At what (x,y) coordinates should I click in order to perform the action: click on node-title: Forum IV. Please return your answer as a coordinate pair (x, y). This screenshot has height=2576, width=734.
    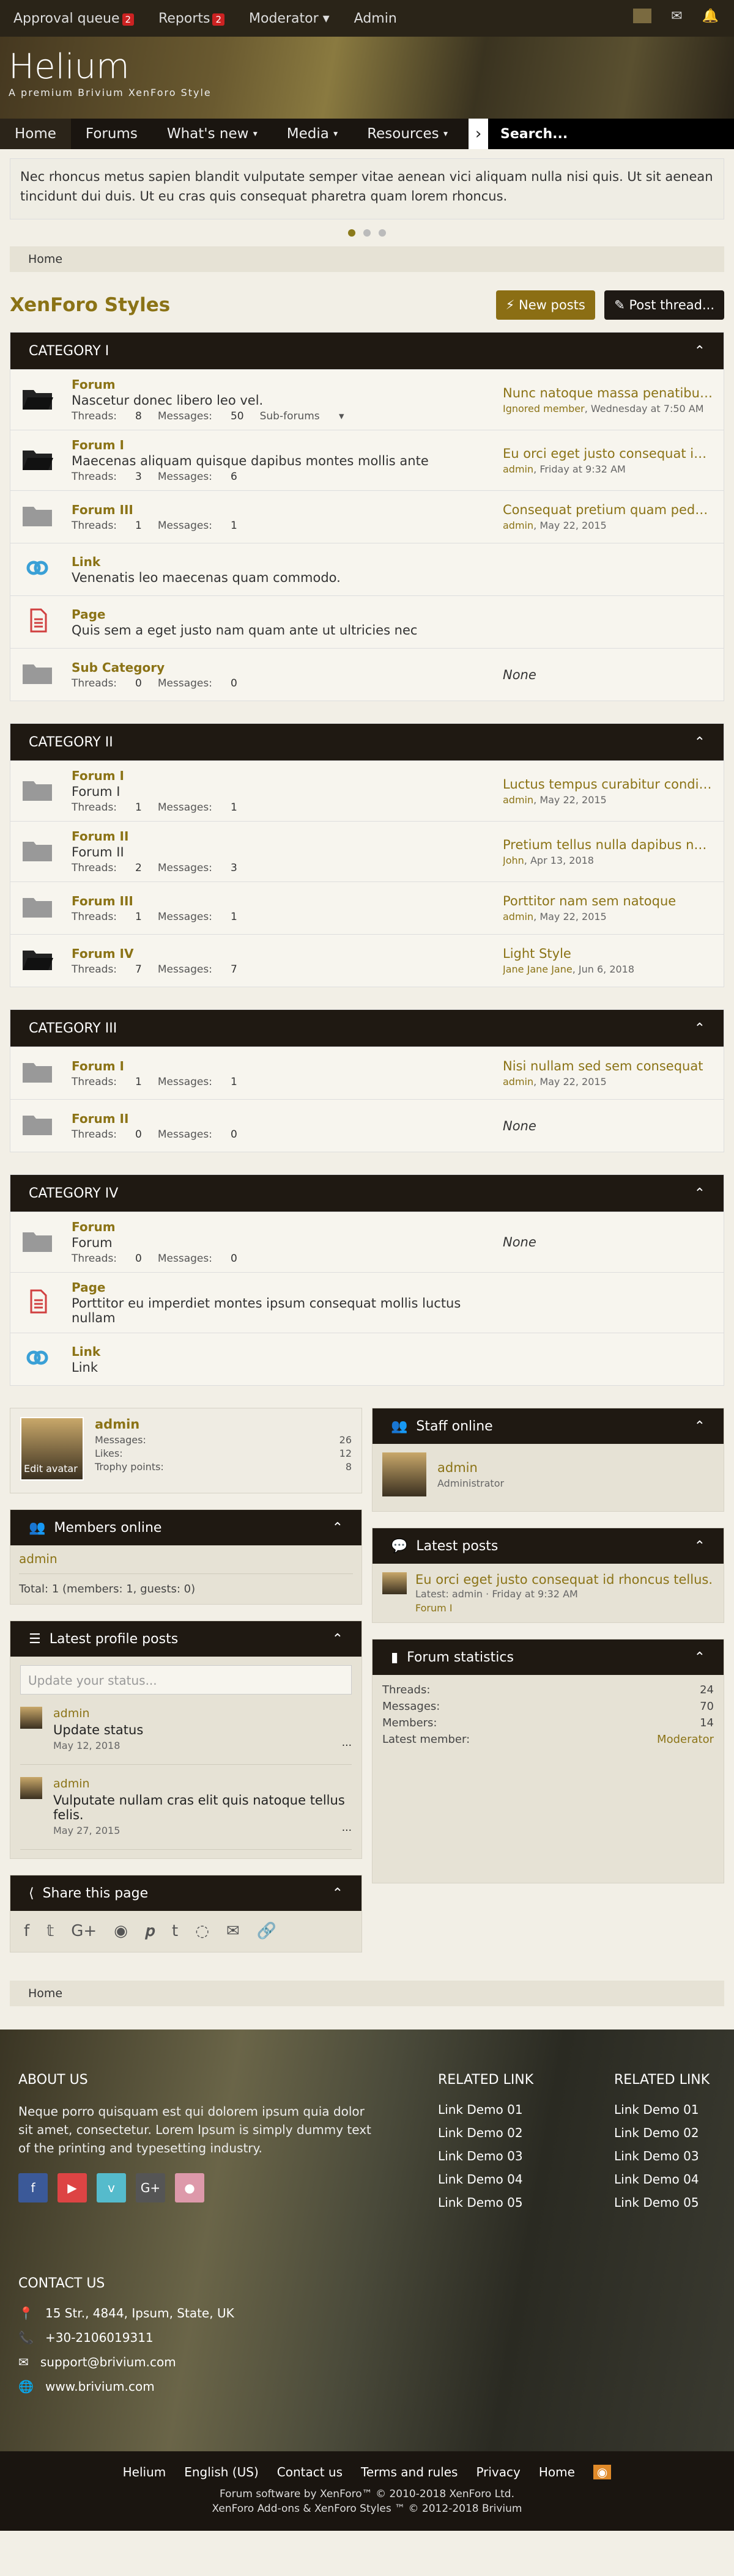
    Looking at the image, I should click on (287, 954).